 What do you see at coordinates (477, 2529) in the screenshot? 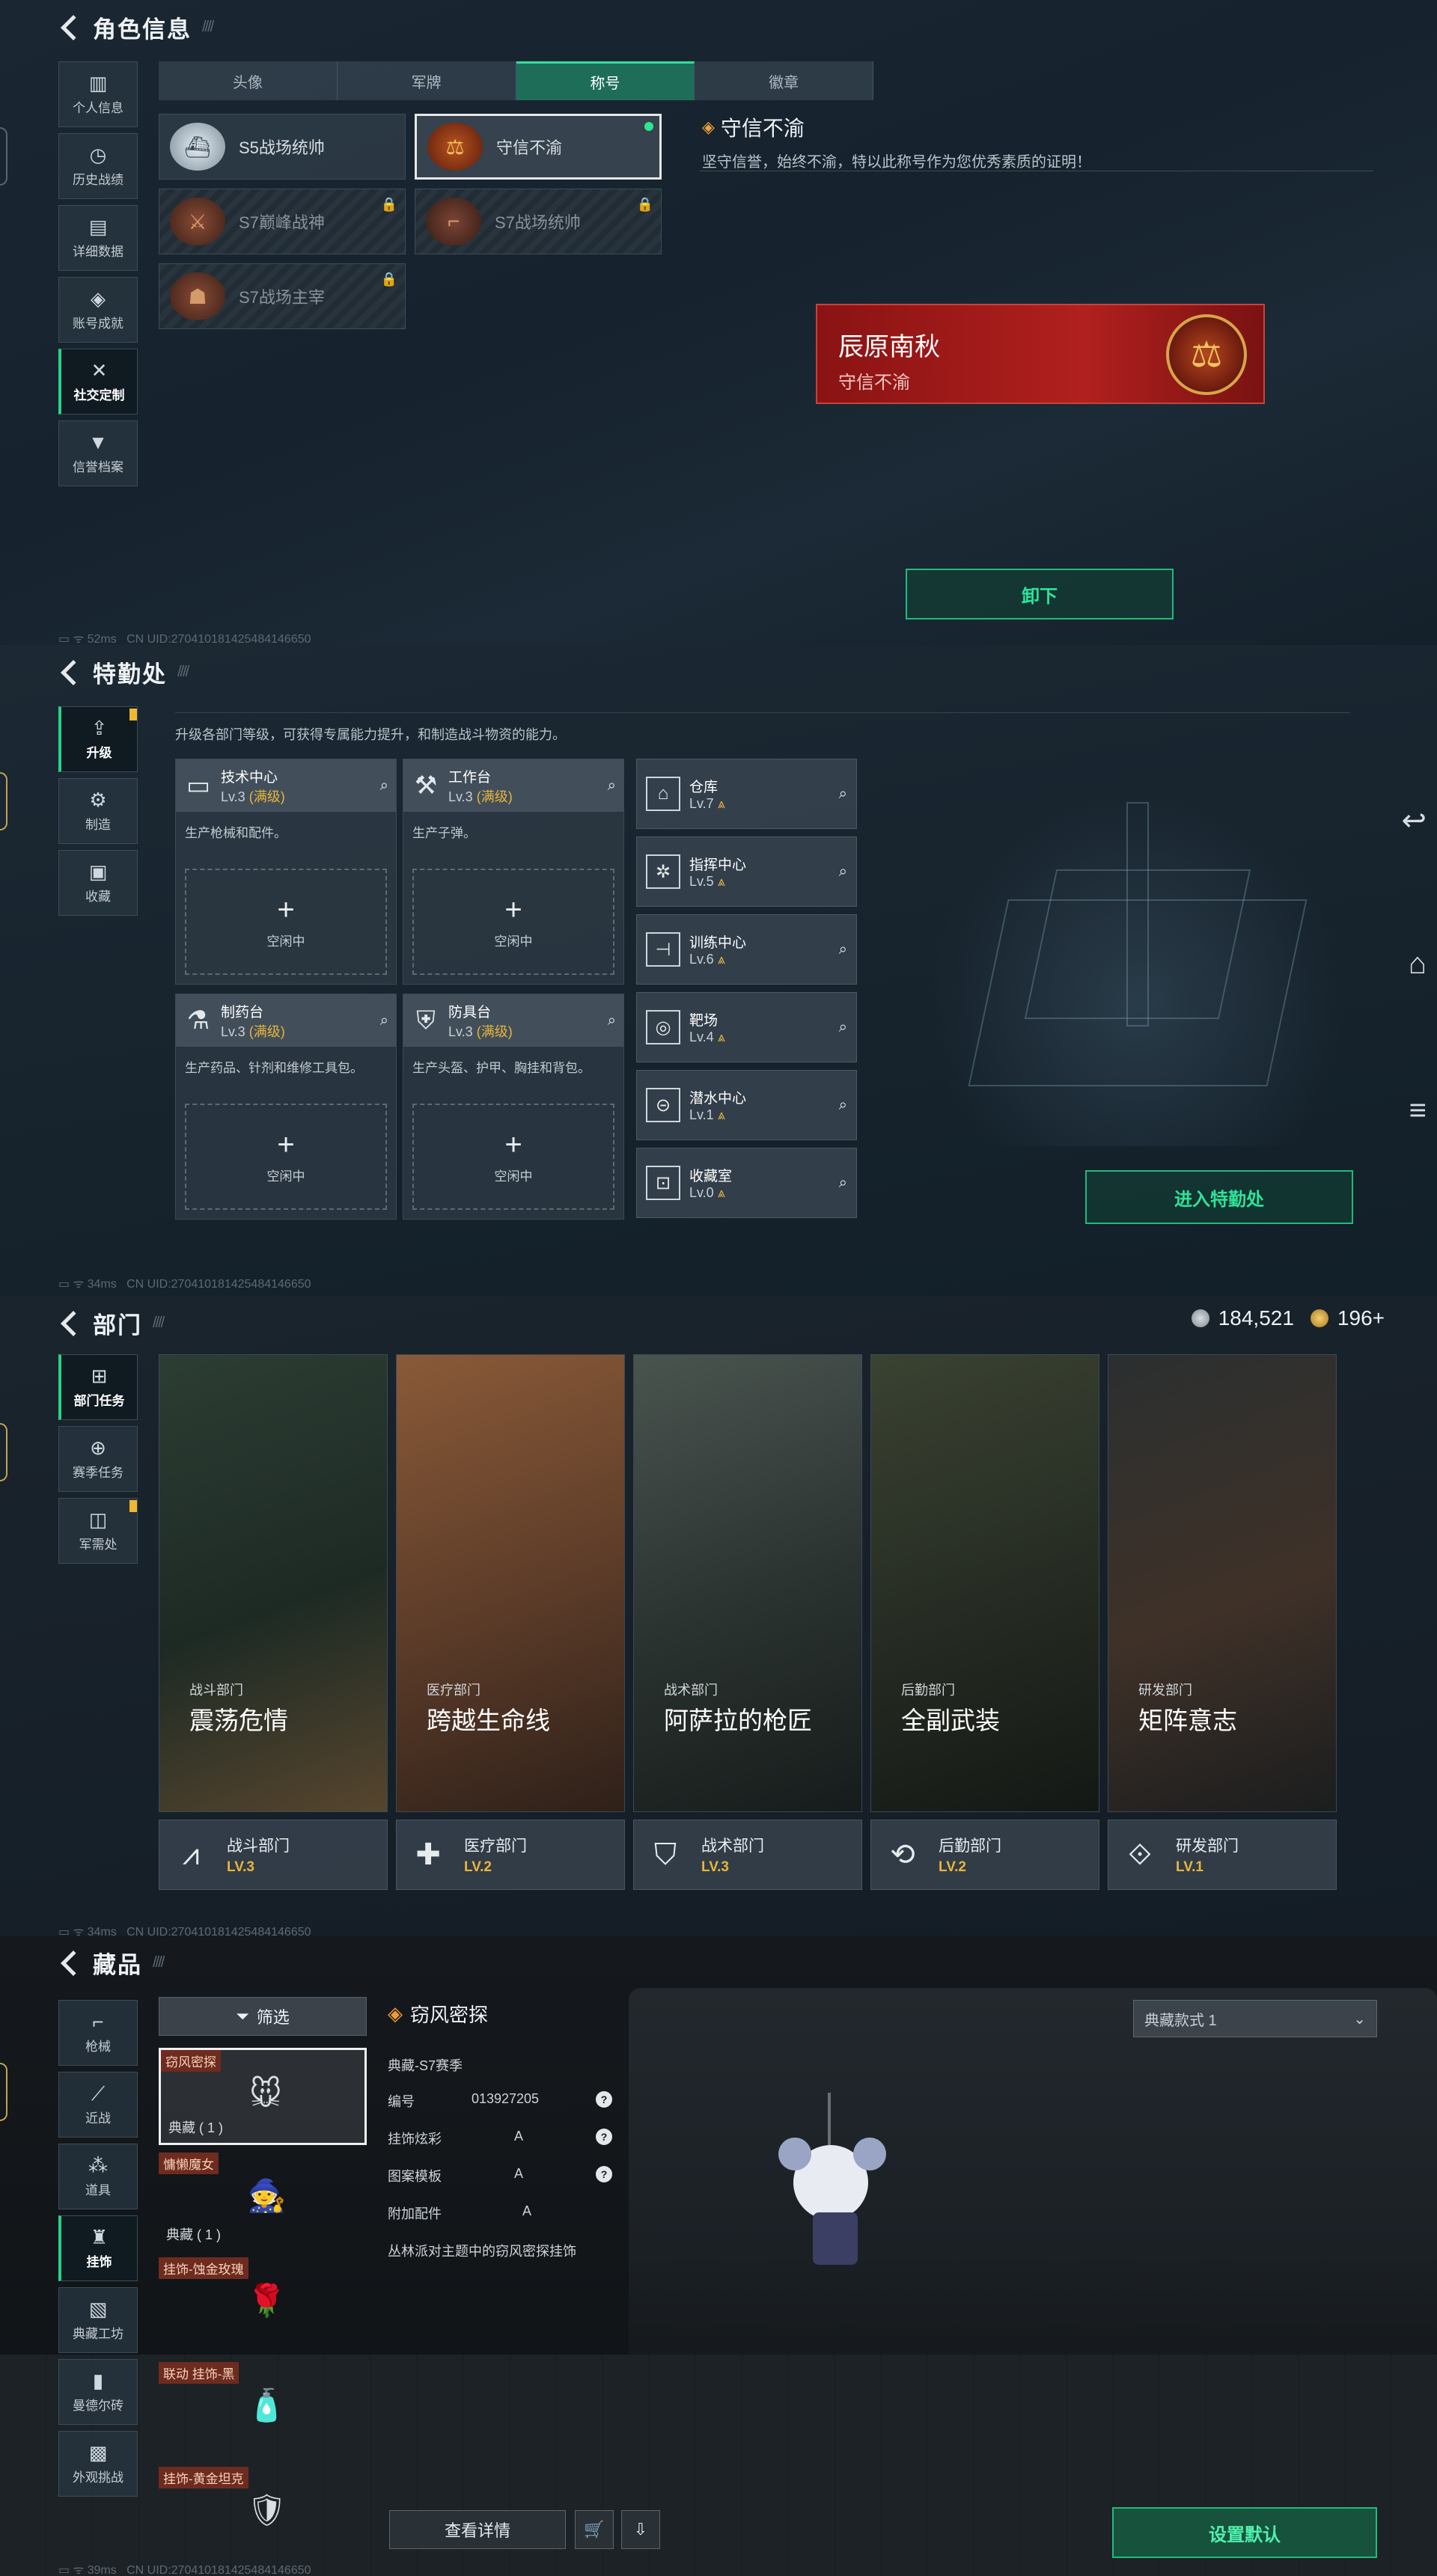
I see `view-details-button: 查看详情` at bounding box center [477, 2529].